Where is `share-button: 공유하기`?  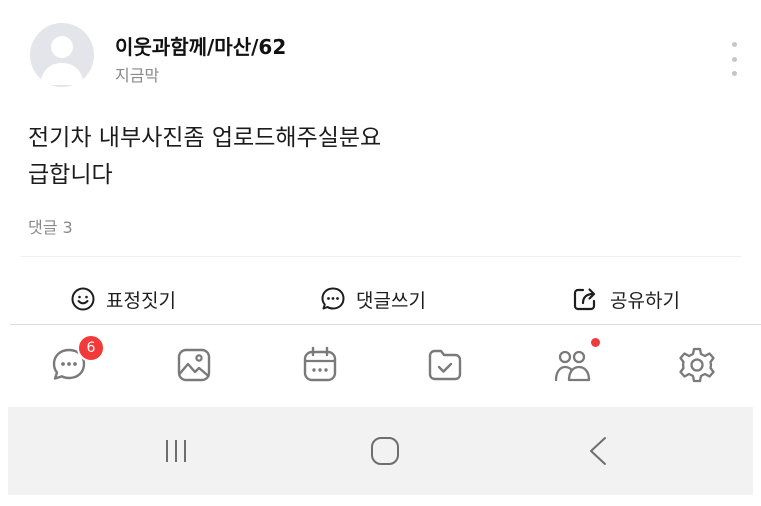
share-button: 공유하기 is located at coordinates (626, 299).